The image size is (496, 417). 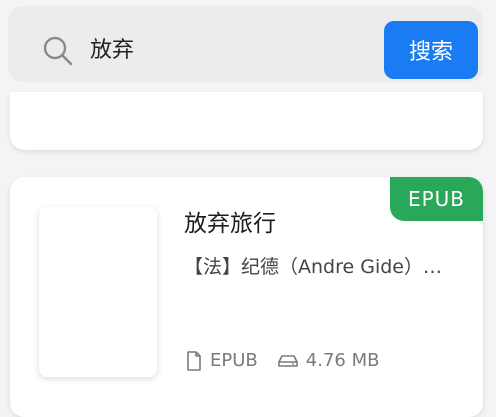 What do you see at coordinates (112, 51) in the screenshot?
I see `search-input: 放弃` at bounding box center [112, 51].